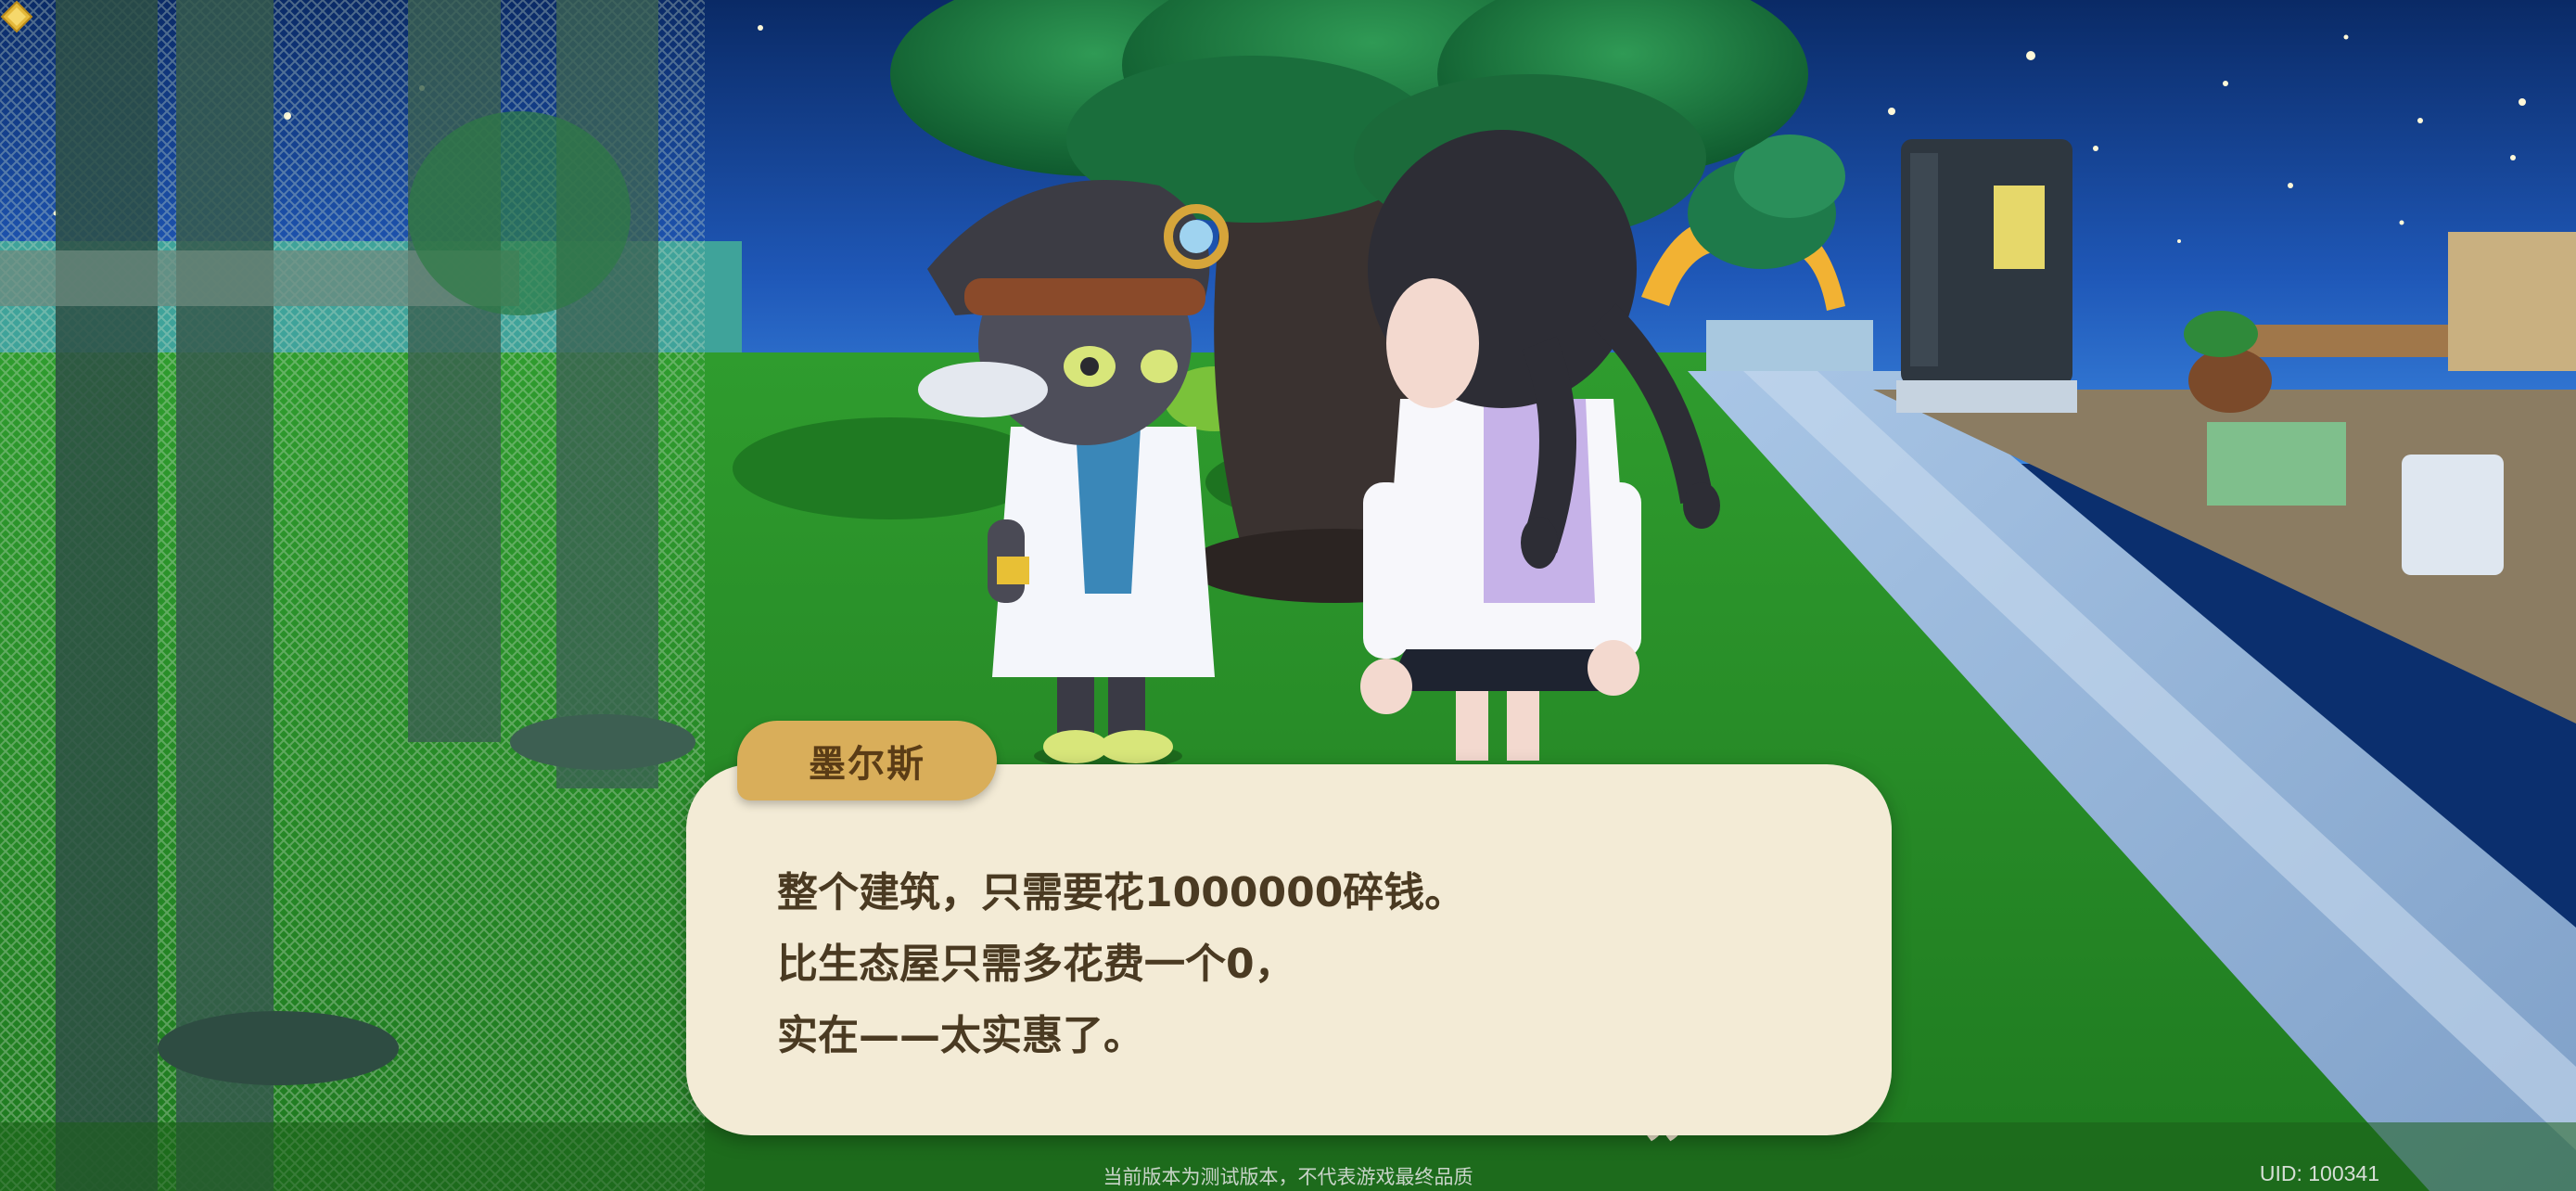 Image resolution: width=2576 pixels, height=1191 pixels. What do you see at coordinates (1036, 964) in the screenshot?
I see `dialogue-line: 比生态屋只需多花费一个0，` at bounding box center [1036, 964].